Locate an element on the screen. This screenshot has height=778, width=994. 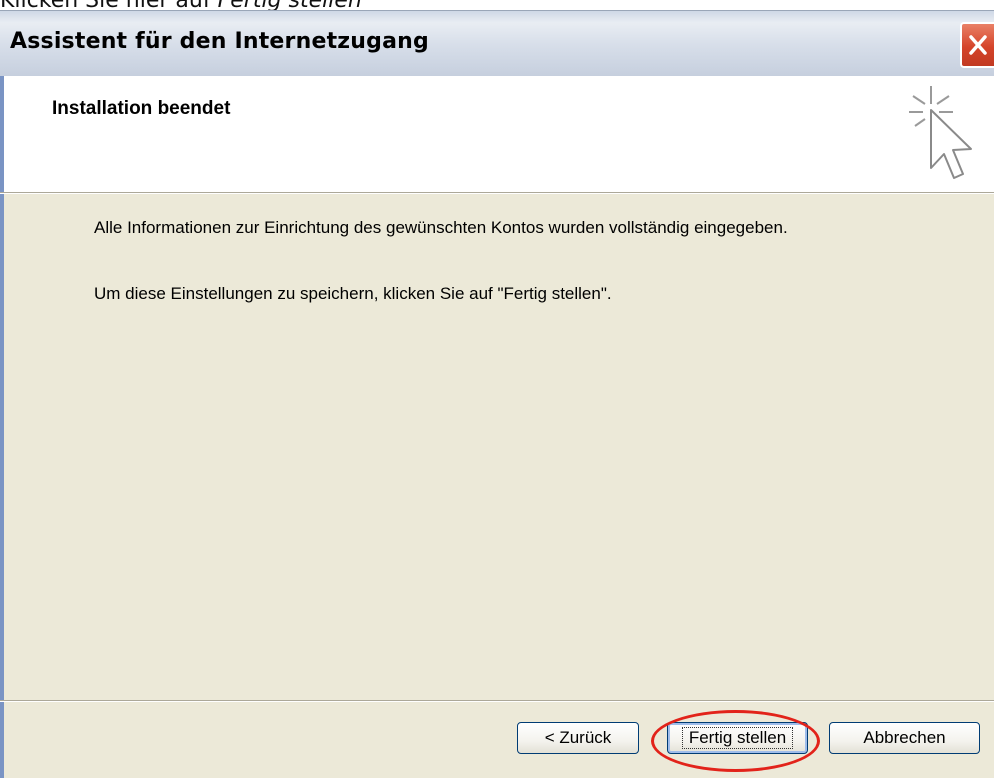
finish-button: Fertig stellen is located at coordinates (737, 738).